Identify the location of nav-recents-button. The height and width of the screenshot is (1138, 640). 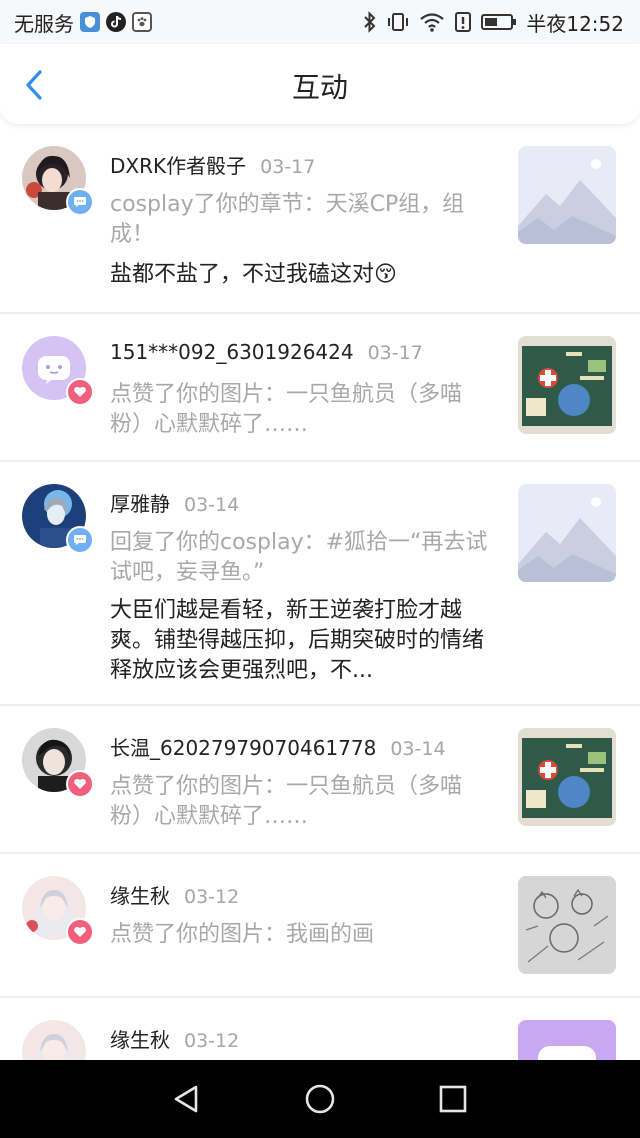
(453, 1099).